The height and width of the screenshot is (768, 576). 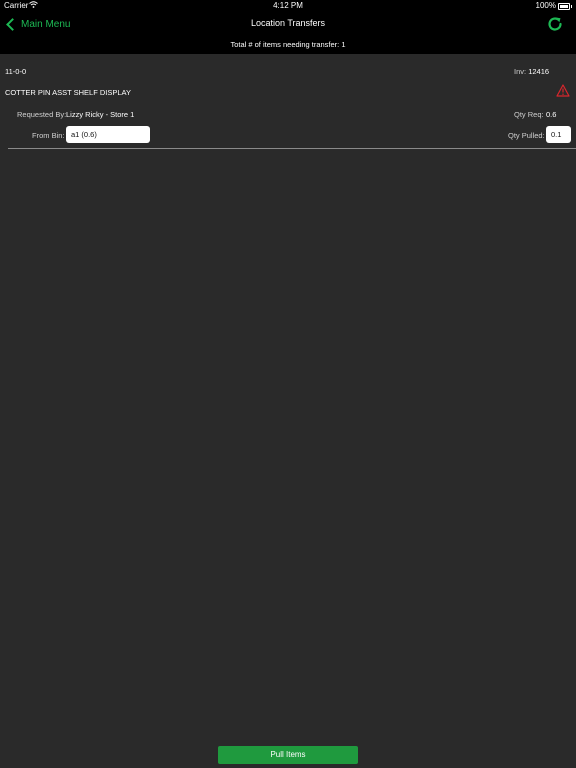 I want to click on qty-pulled-field: 0.1, so click(x=558, y=134).